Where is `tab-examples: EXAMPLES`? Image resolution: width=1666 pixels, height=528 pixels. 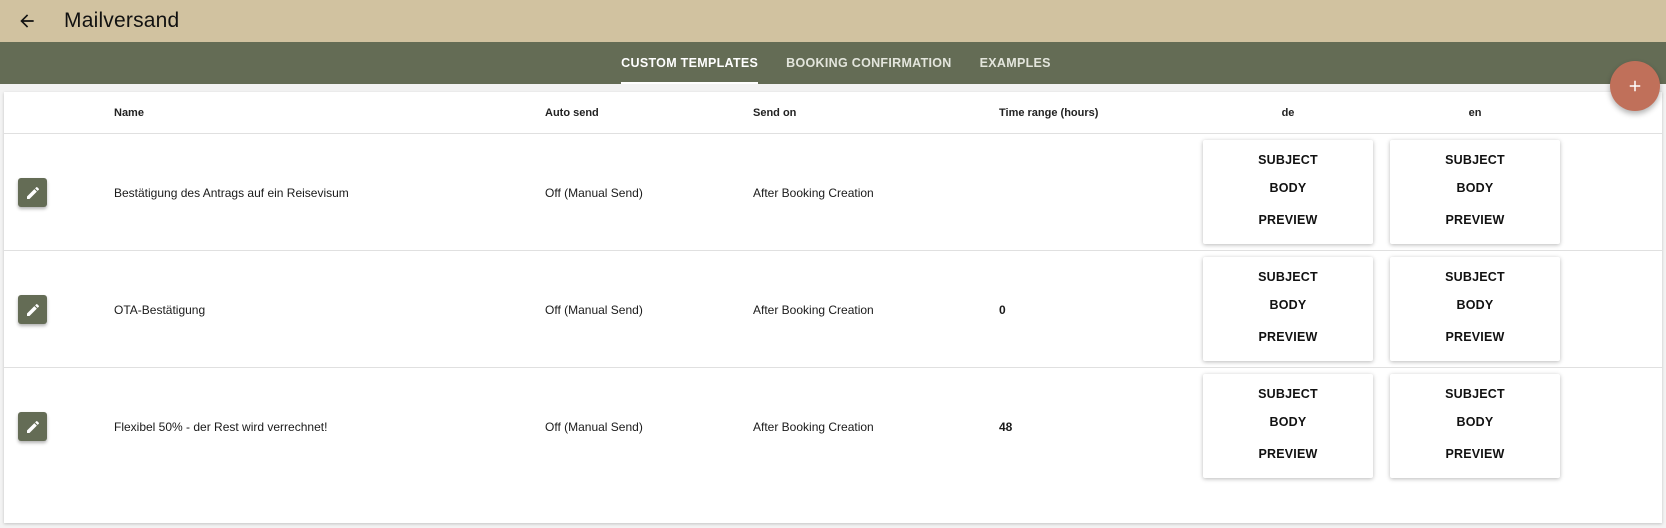 tab-examples: EXAMPLES is located at coordinates (1015, 63).